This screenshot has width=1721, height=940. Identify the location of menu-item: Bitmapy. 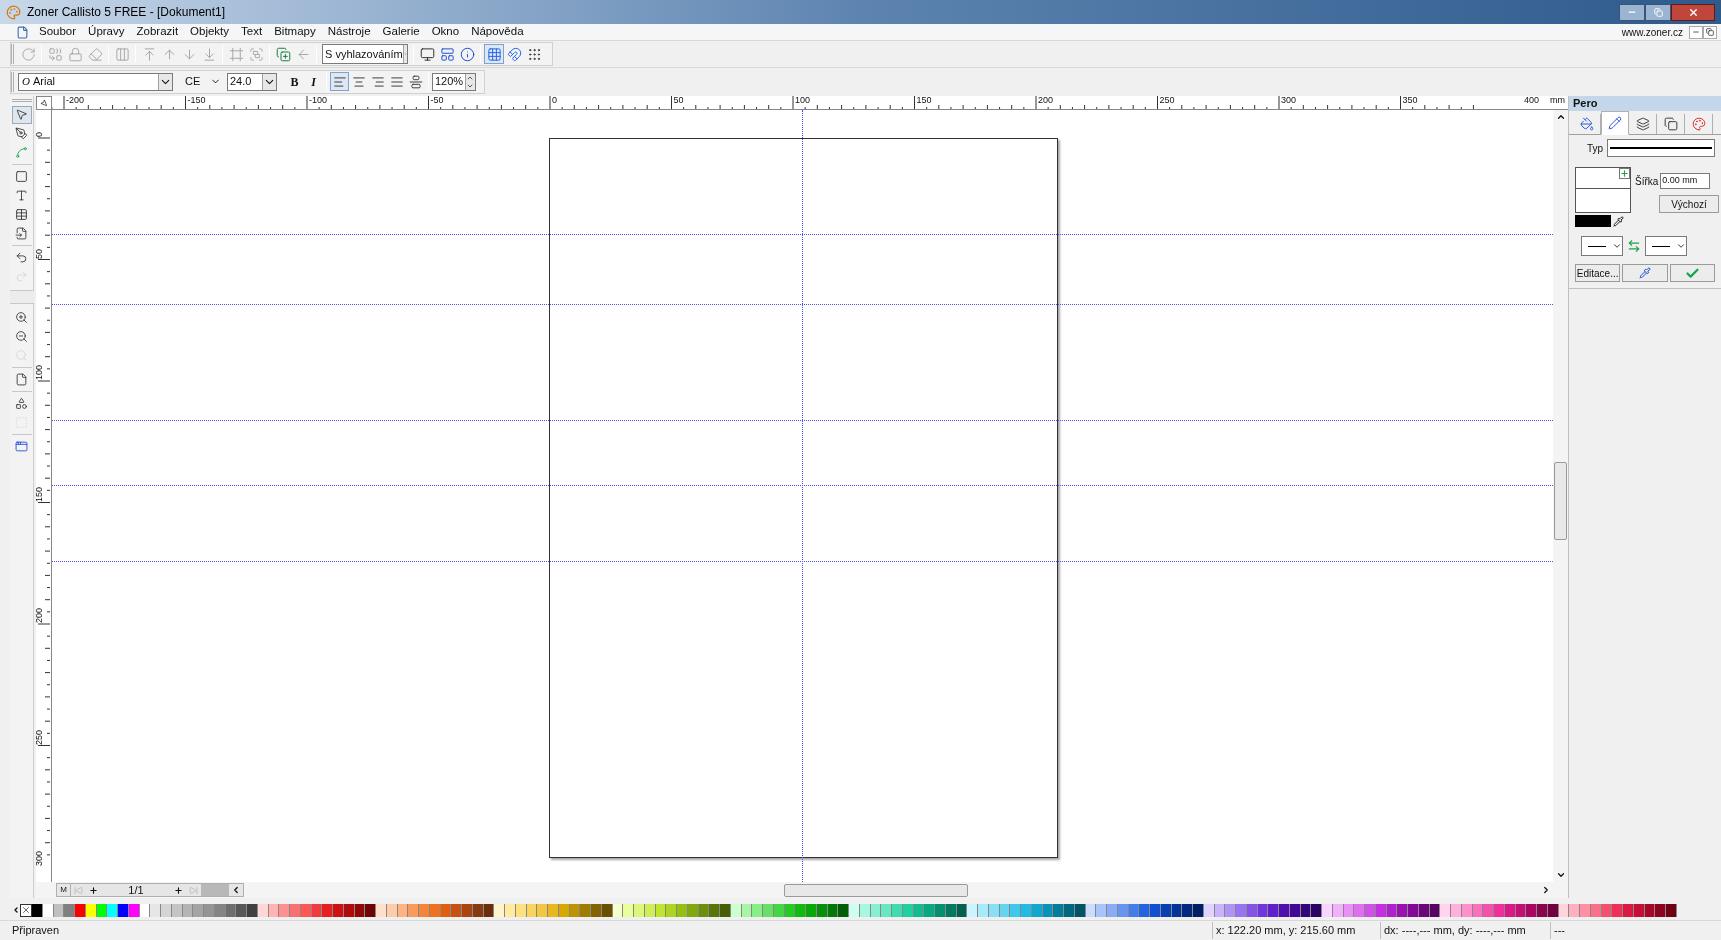
(295, 32).